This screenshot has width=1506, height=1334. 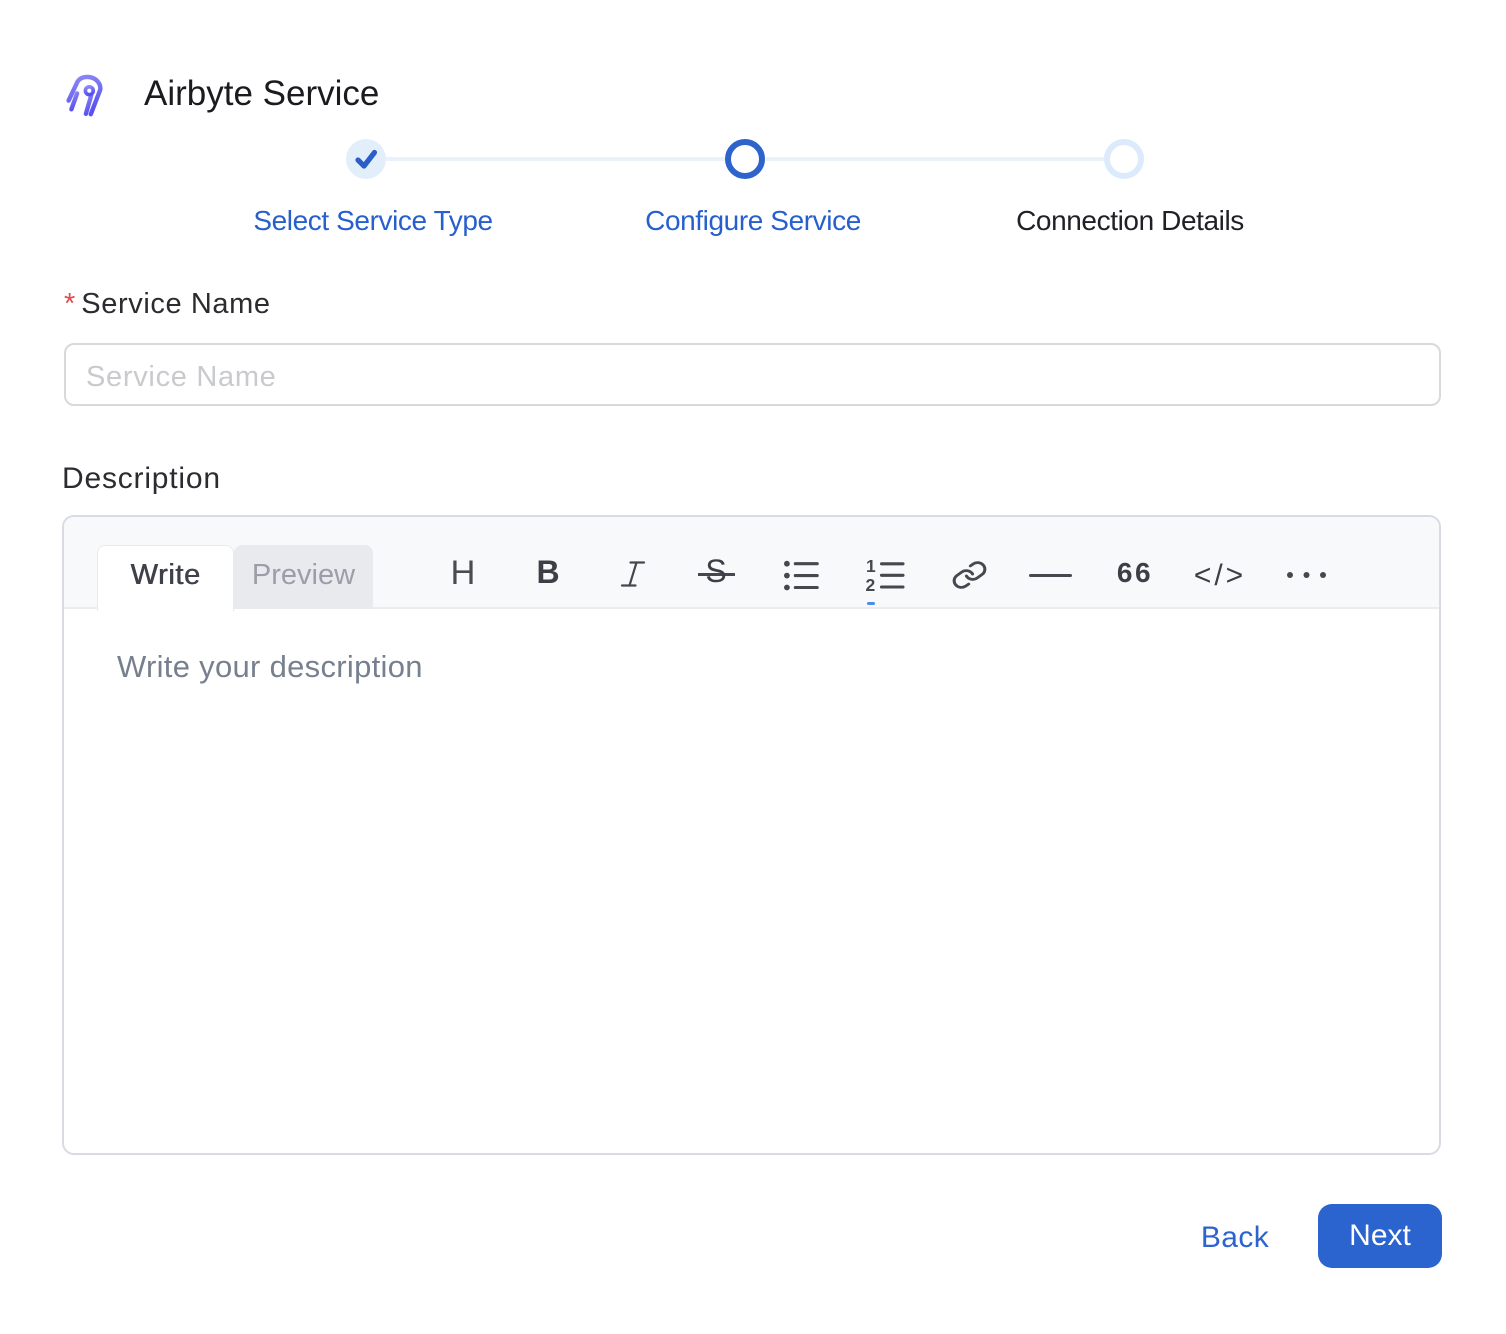 I want to click on svg-text: 2, so click(x=871, y=584).